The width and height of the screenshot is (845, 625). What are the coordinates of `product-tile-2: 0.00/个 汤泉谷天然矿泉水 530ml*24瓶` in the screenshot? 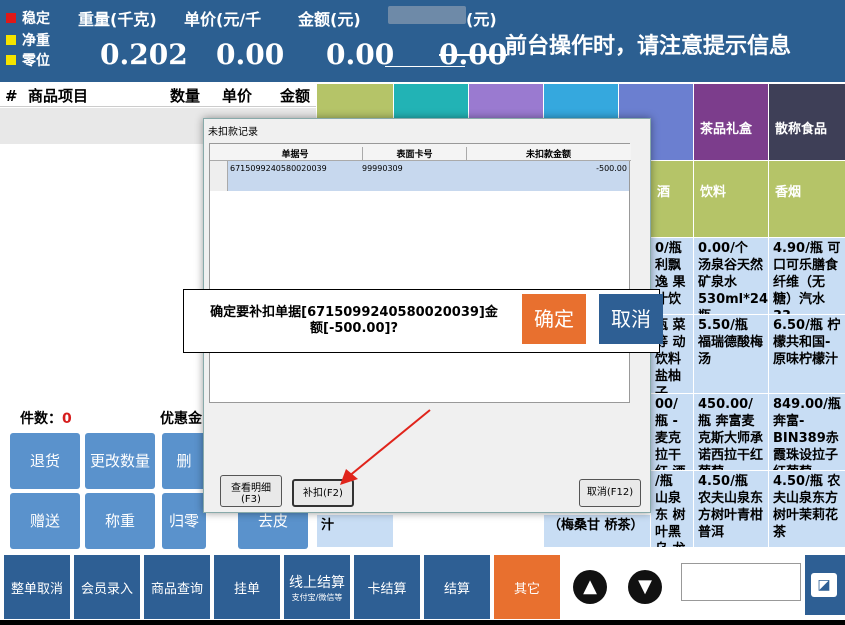 It's located at (731, 276).